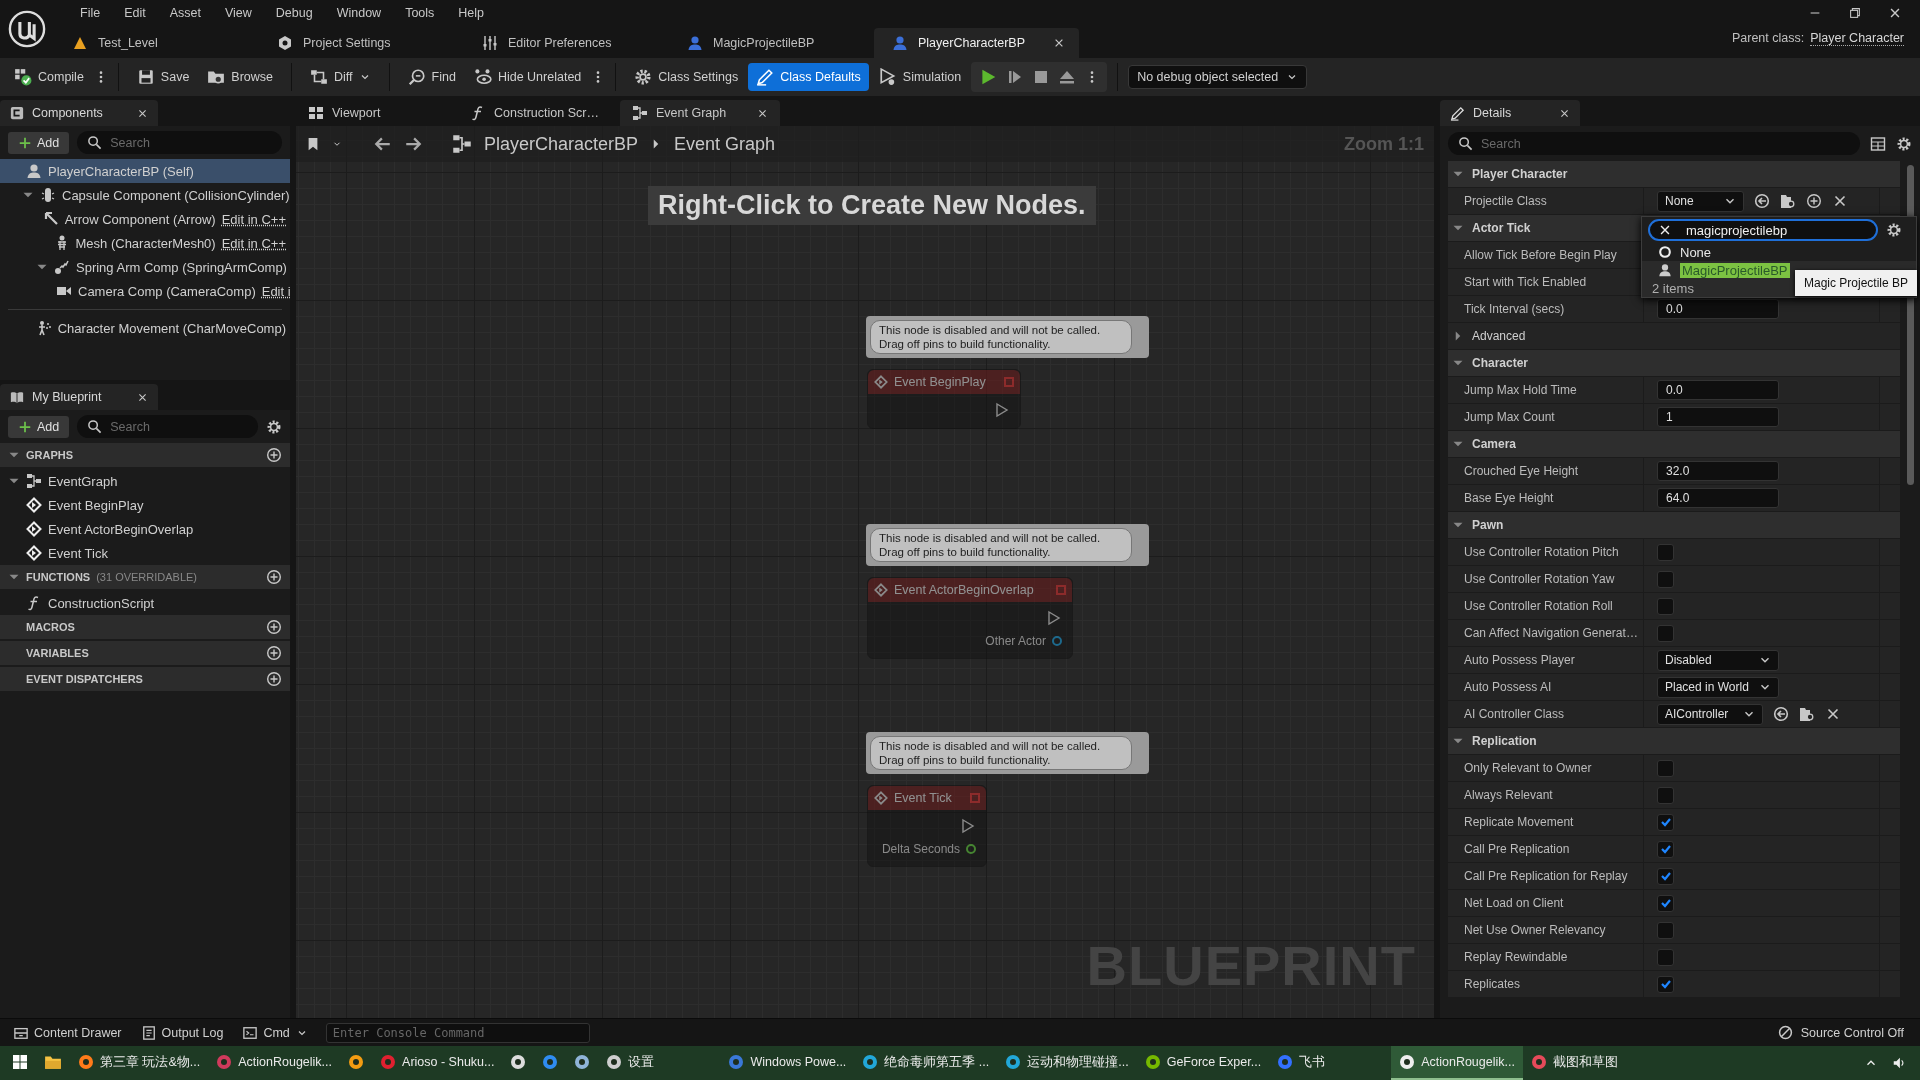 The height and width of the screenshot is (1080, 1920). What do you see at coordinates (145, 679) in the screenshot?
I see `section-header: EVENT DISPATCHERS` at bounding box center [145, 679].